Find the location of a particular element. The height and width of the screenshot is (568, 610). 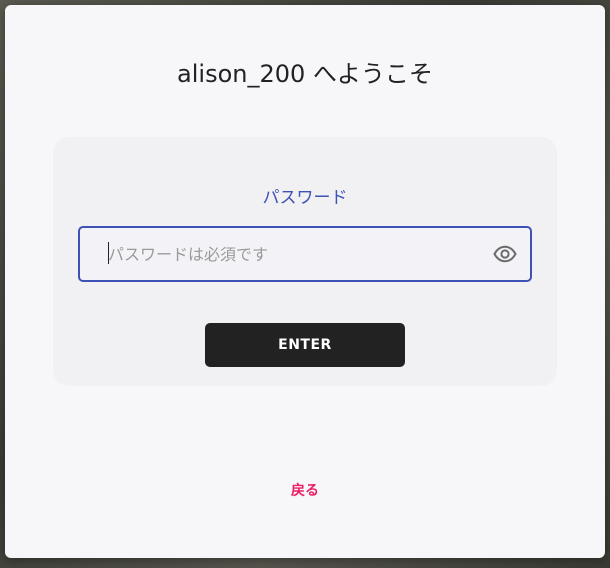

back-link: 戻る is located at coordinates (305, 491).